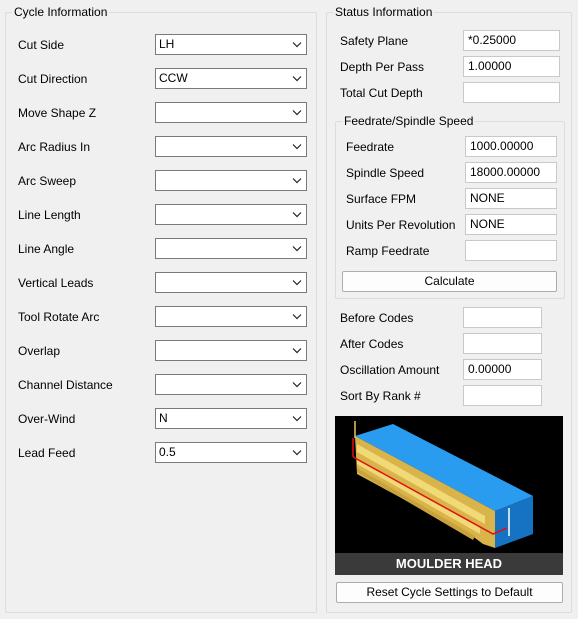 Image resolution: width=578 pixels, height=619 pixels. What do you see at coordinates (167, 452) in the screenshot?
I see `dropdown-value: 0.5` at bounding box center [167, 452].